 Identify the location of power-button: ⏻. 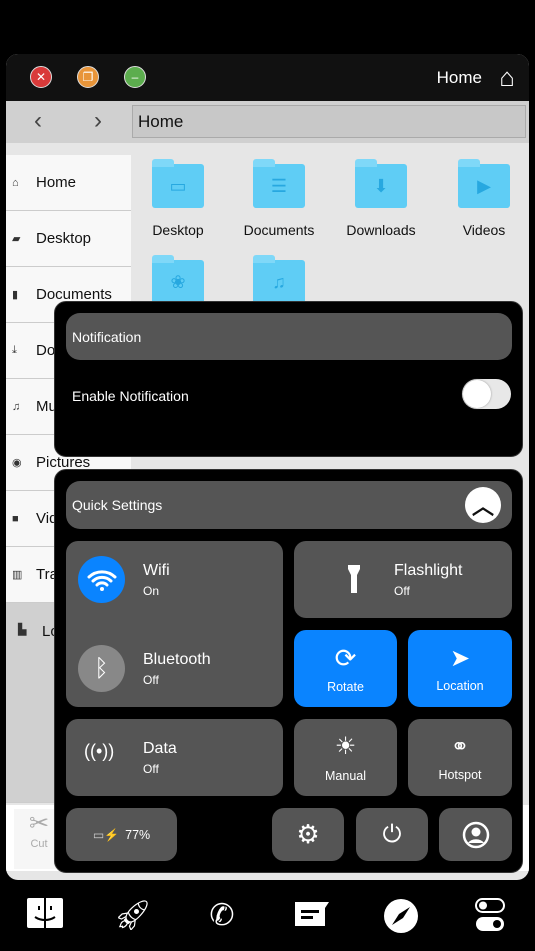
(392, 834).